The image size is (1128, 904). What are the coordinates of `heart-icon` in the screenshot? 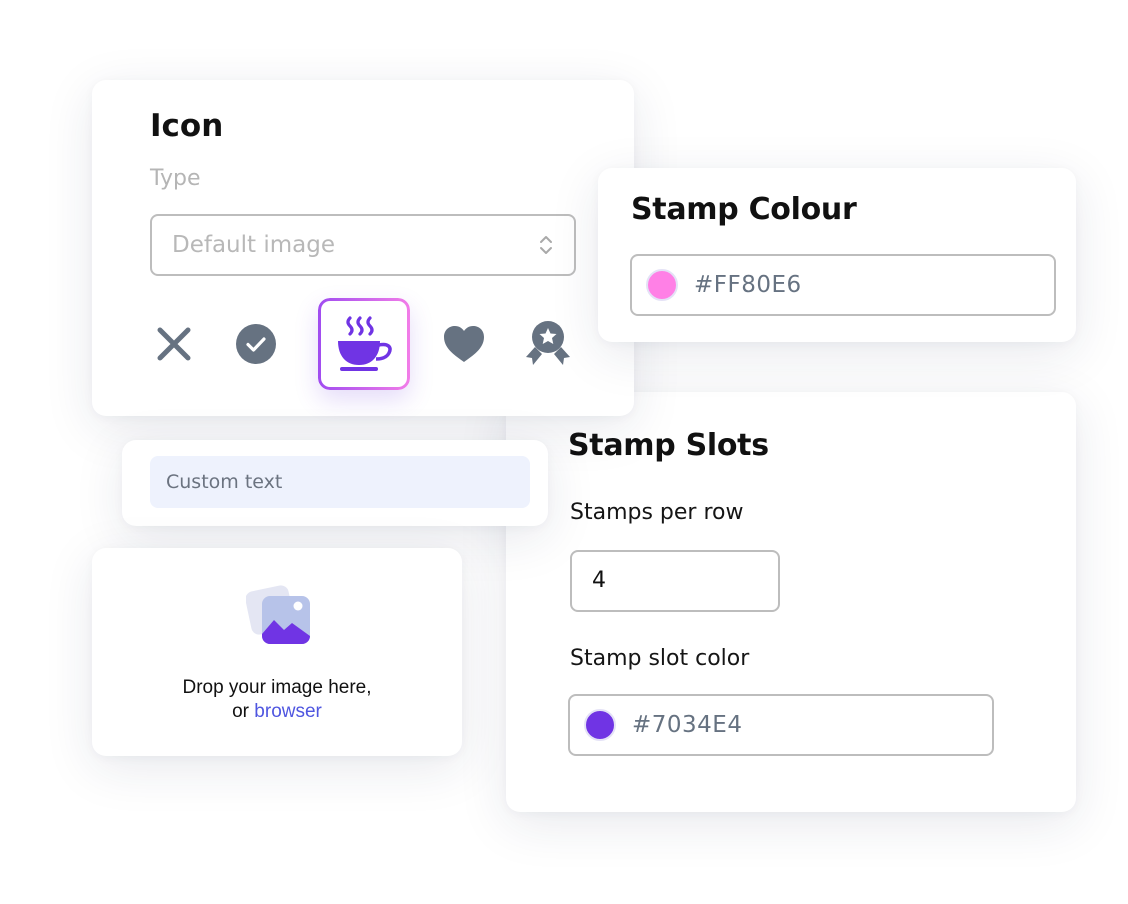 It's located at (464, 344).